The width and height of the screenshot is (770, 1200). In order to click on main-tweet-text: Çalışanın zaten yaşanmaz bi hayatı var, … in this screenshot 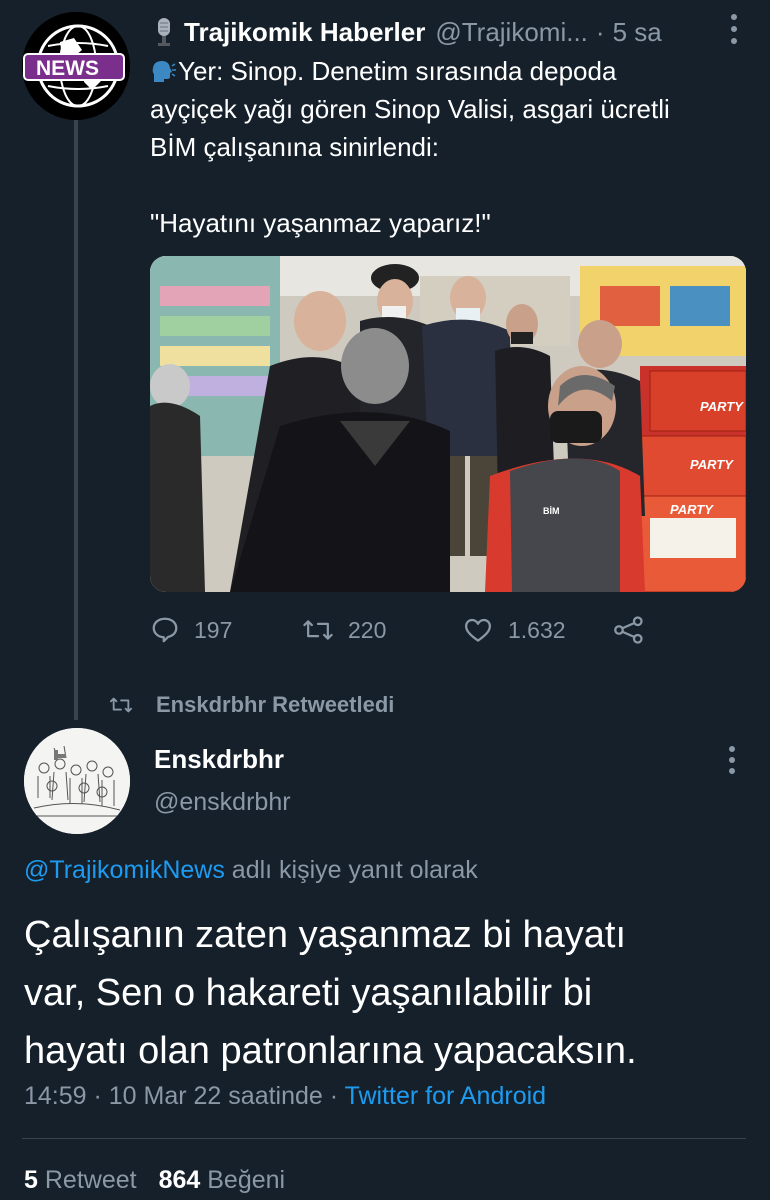, I will do `click(384, 993)`.